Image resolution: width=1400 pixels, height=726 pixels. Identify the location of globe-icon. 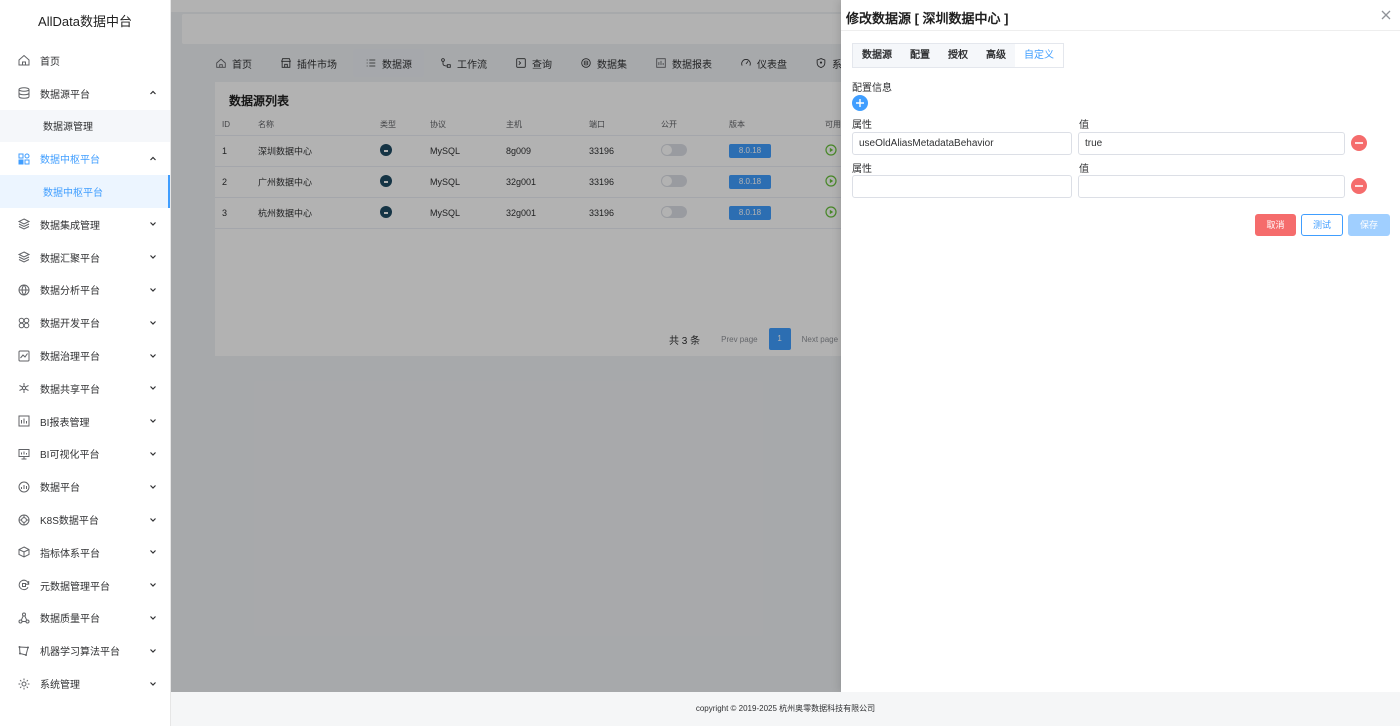
(24, 290).